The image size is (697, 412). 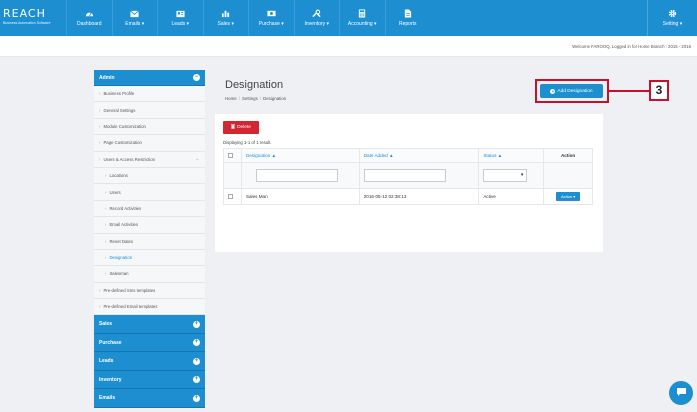 I want to click on filter-cell-date, so click(x=419, y=175).